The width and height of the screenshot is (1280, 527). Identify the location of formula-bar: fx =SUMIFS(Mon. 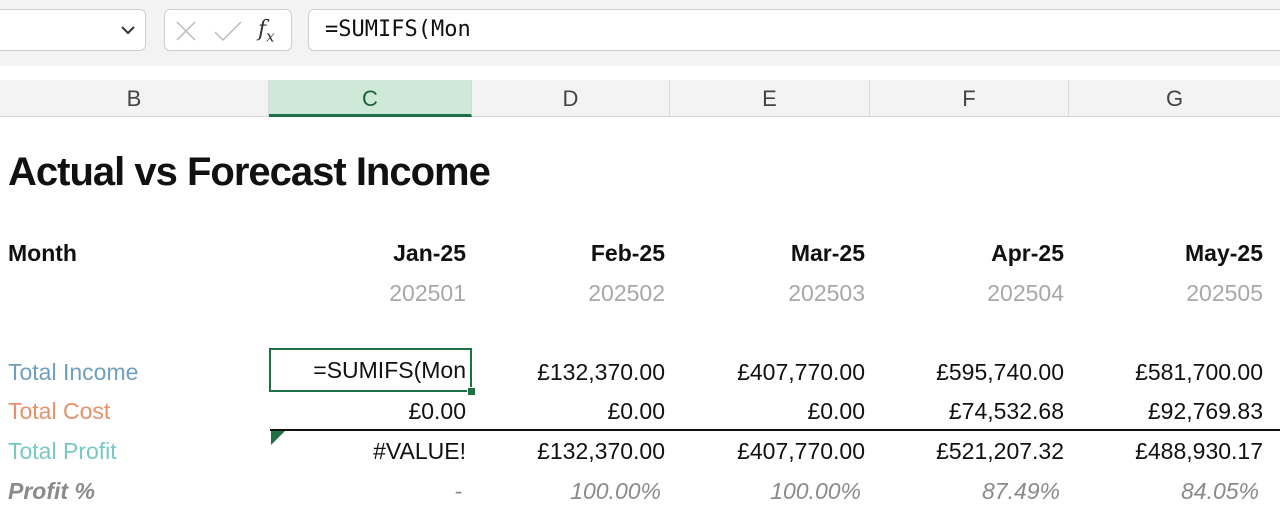
(640, 33).